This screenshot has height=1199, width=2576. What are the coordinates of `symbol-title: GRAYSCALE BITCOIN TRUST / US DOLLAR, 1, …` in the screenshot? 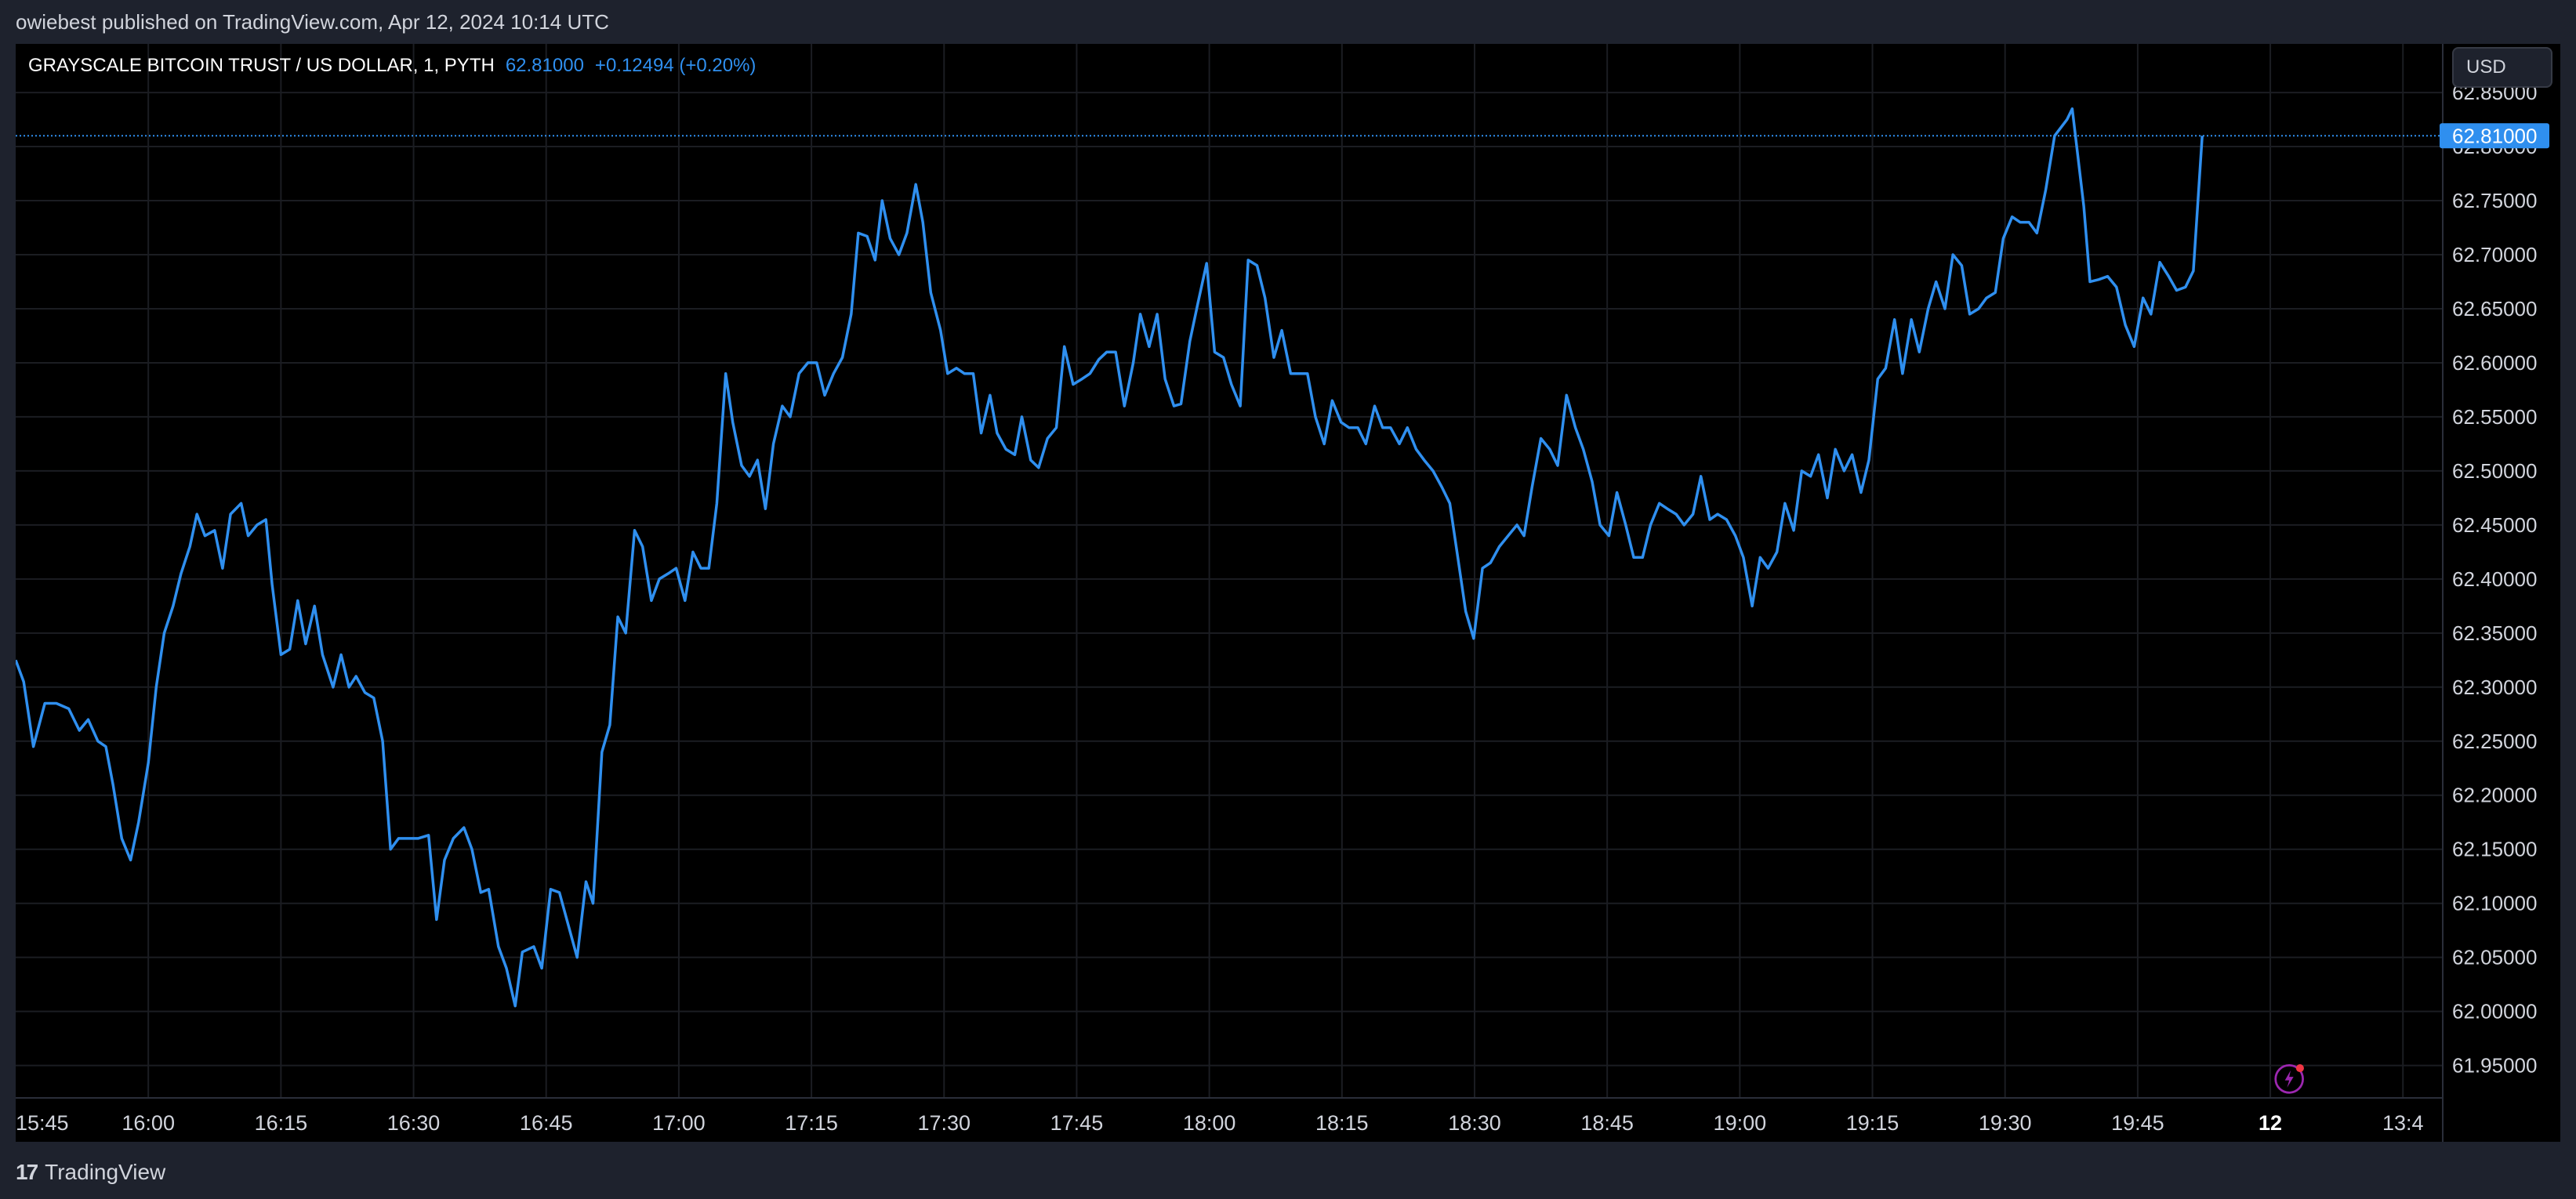 It's located at (262, 66).